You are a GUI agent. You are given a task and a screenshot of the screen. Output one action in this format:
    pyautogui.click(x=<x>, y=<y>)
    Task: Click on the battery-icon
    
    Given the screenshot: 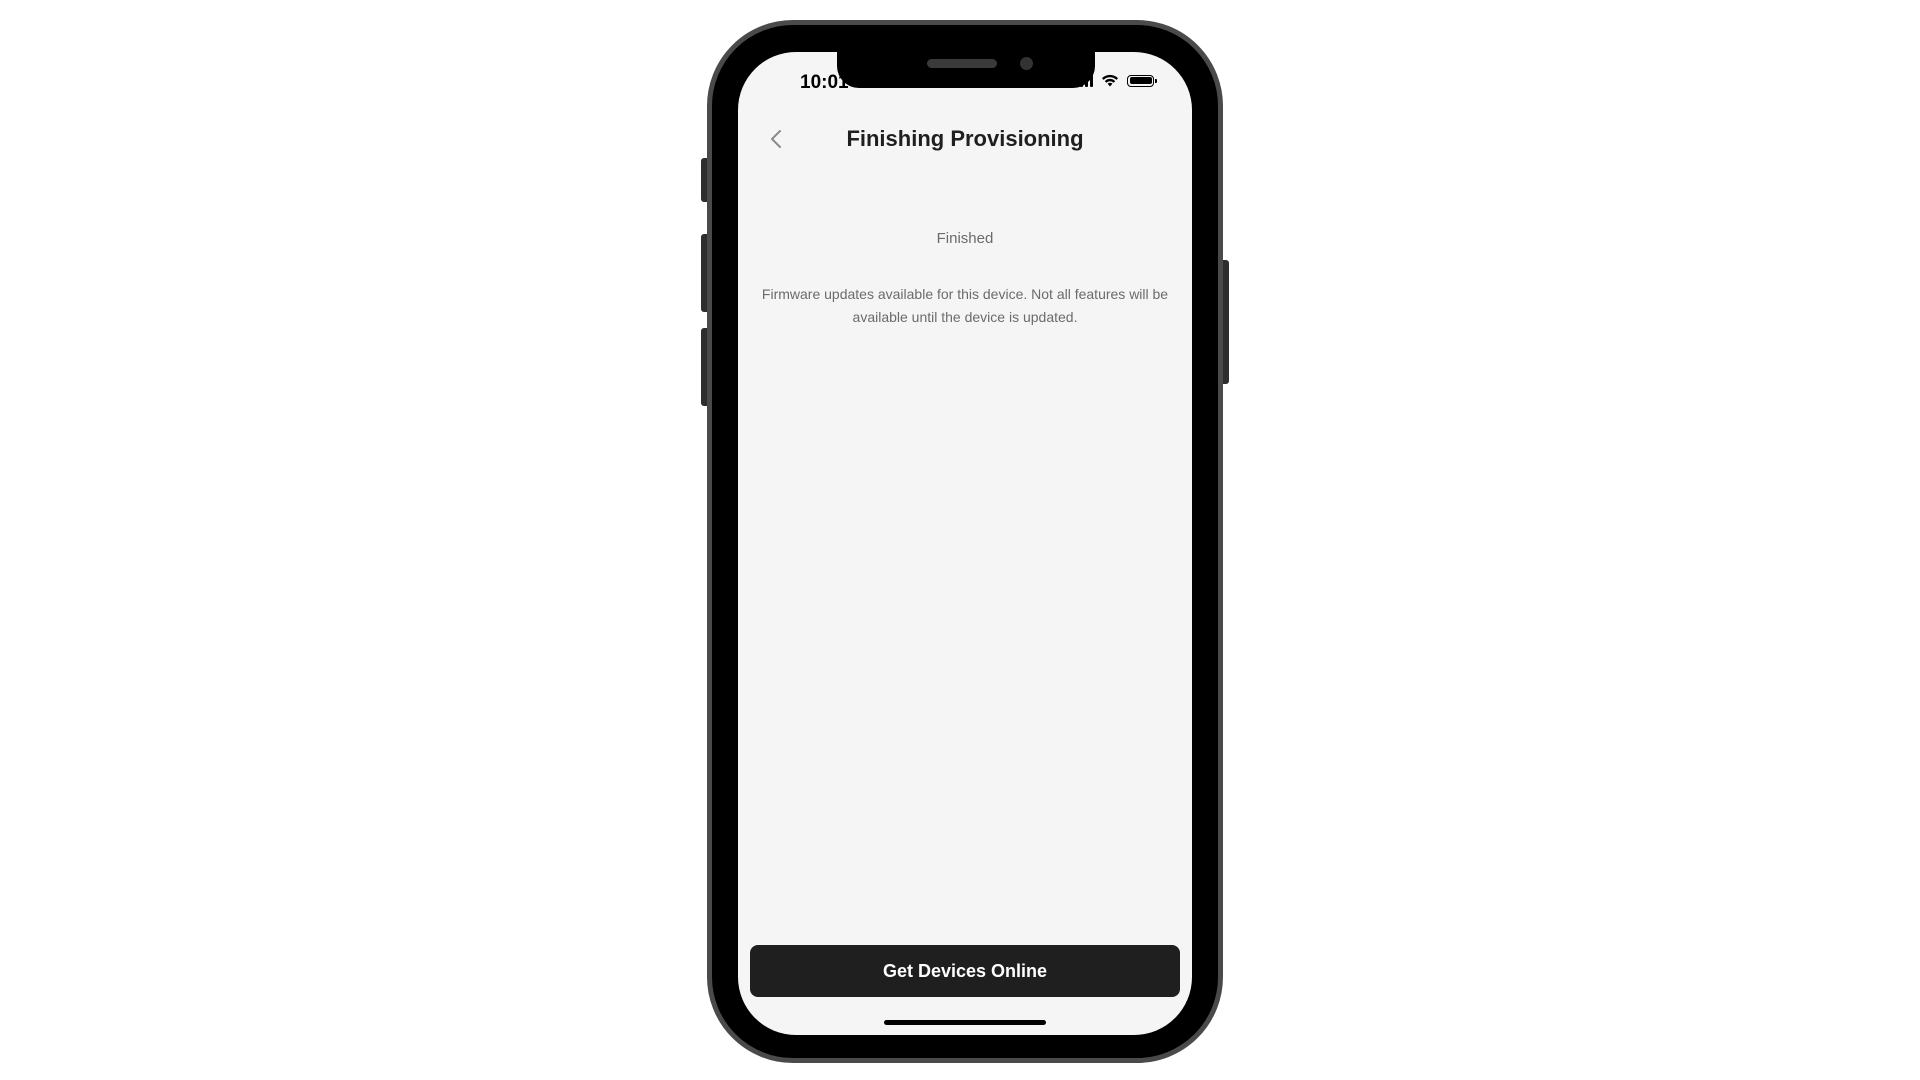 What is the action you would take?
    pyautogui.click(x=1142, y=80)
    